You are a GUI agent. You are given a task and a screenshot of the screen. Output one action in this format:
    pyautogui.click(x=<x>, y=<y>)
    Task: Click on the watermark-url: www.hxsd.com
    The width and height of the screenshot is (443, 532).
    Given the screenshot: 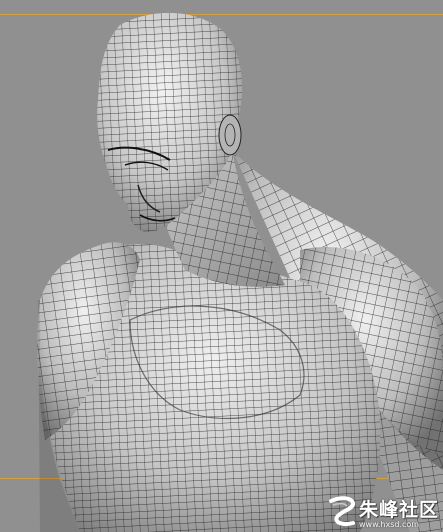 What is the action you would take?
    pyautogui.click(x=389, y=524)
    